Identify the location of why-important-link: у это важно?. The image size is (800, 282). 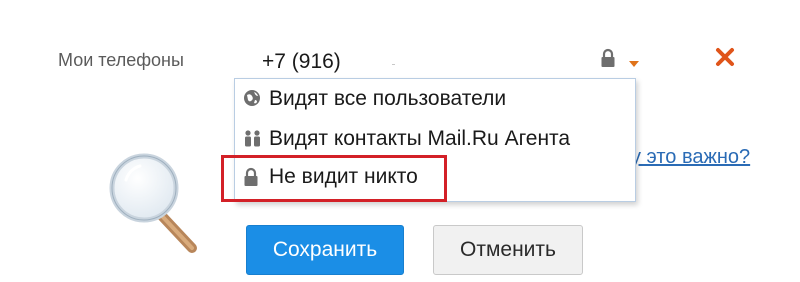
(690, 157).